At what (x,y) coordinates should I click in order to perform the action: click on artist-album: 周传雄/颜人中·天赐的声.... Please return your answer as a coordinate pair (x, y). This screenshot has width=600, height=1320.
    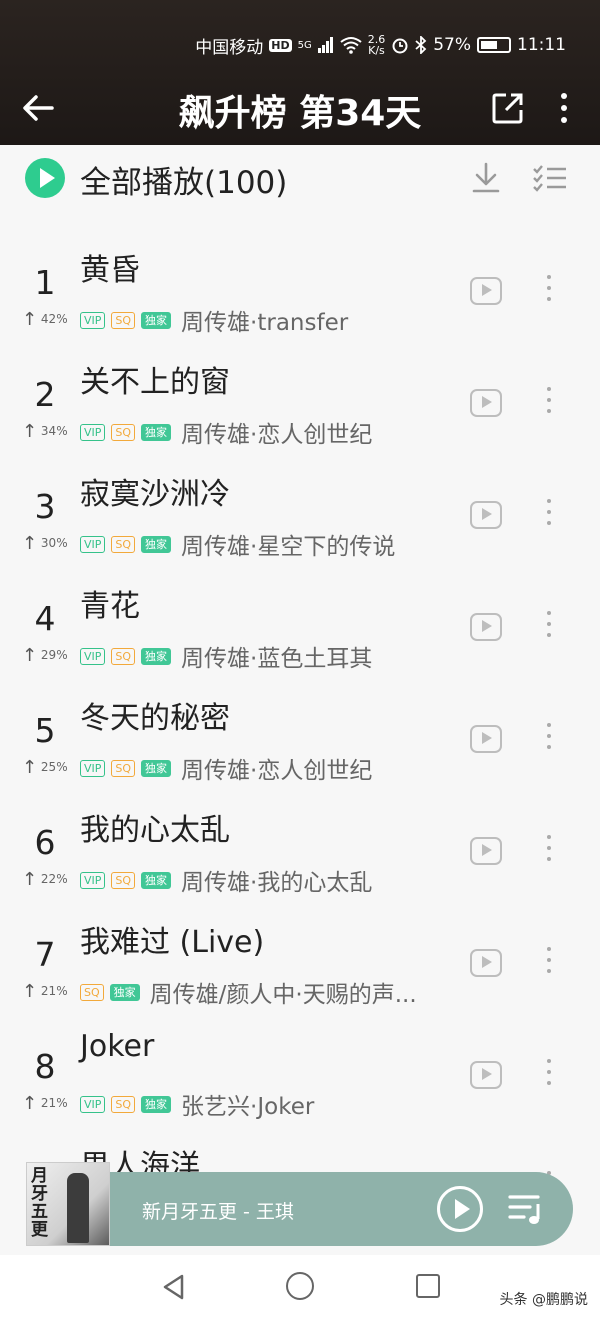
    Looking at the image, I should click on (283, 995).